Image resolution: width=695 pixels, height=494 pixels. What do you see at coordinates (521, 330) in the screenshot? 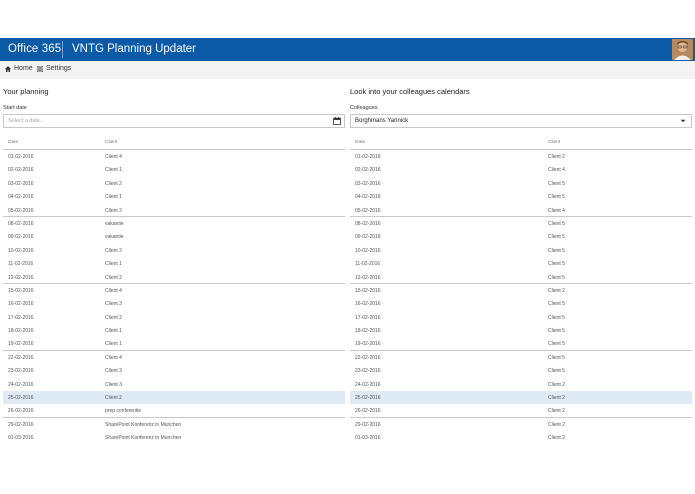
I see `table-row: 18-02-2016 Client 5` at bounding box center [521, 330].